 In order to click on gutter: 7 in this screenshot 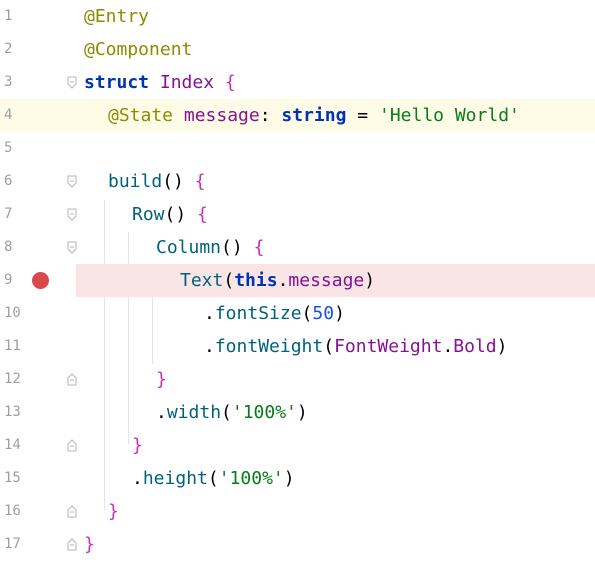, I will do `click(38, 214)`.